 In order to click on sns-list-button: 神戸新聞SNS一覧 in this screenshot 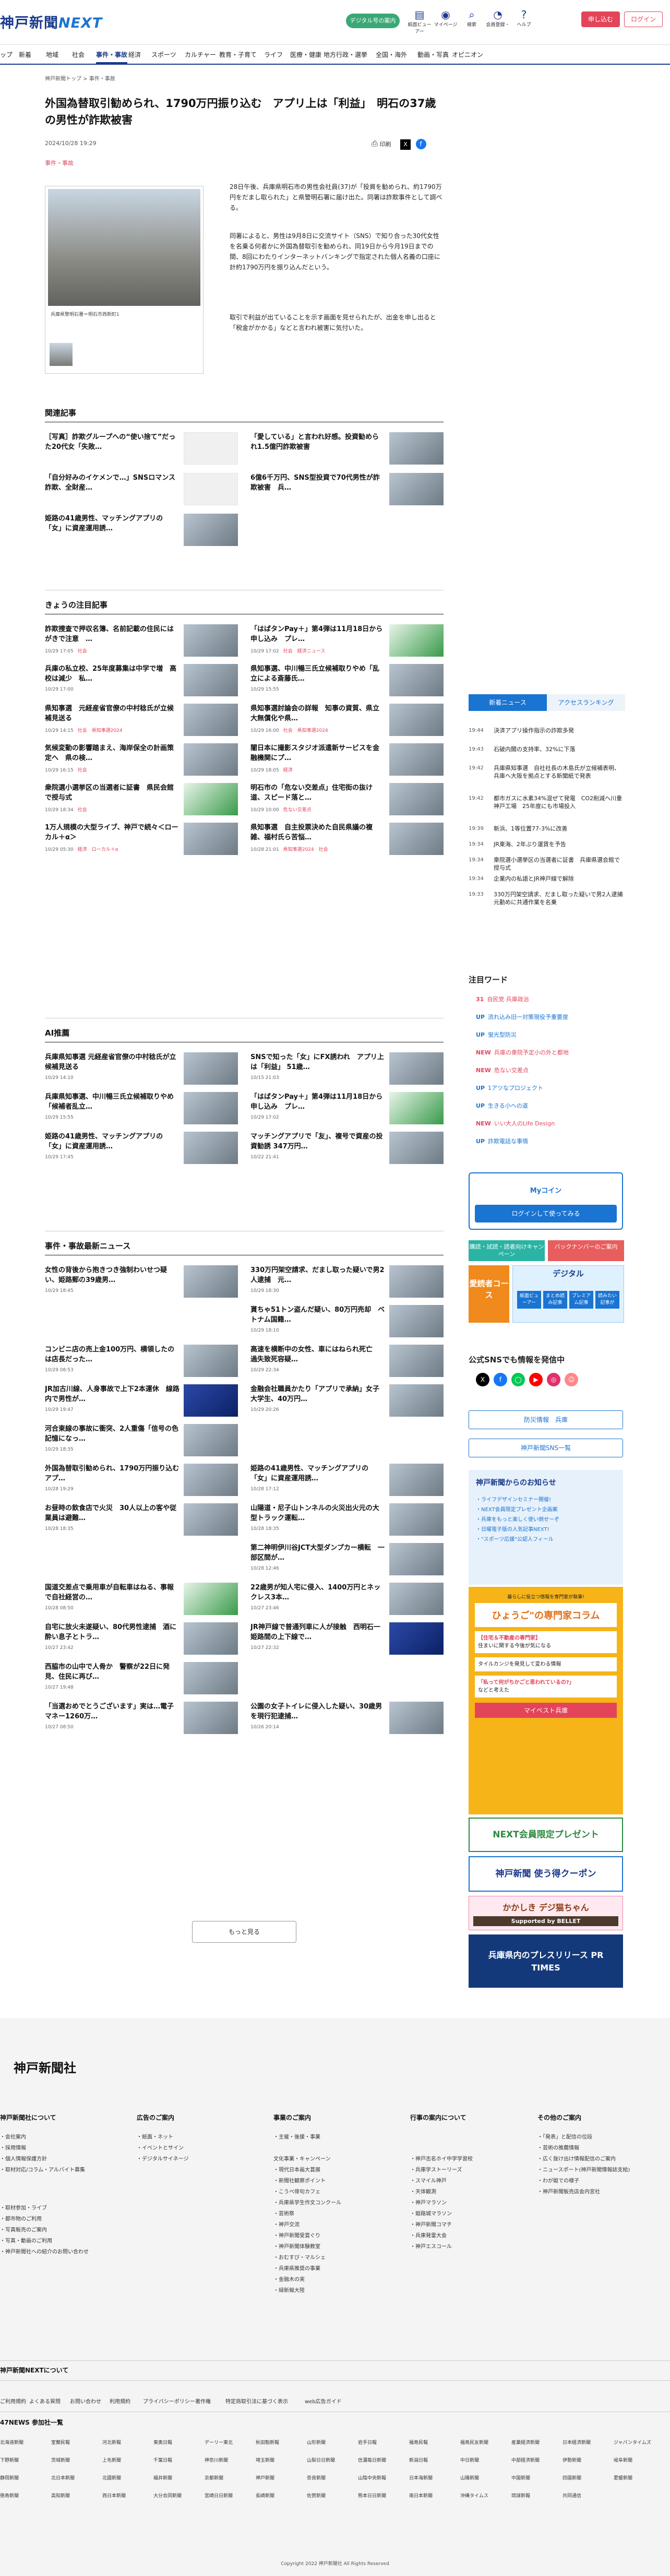, I will do `click(546, 1448)`.